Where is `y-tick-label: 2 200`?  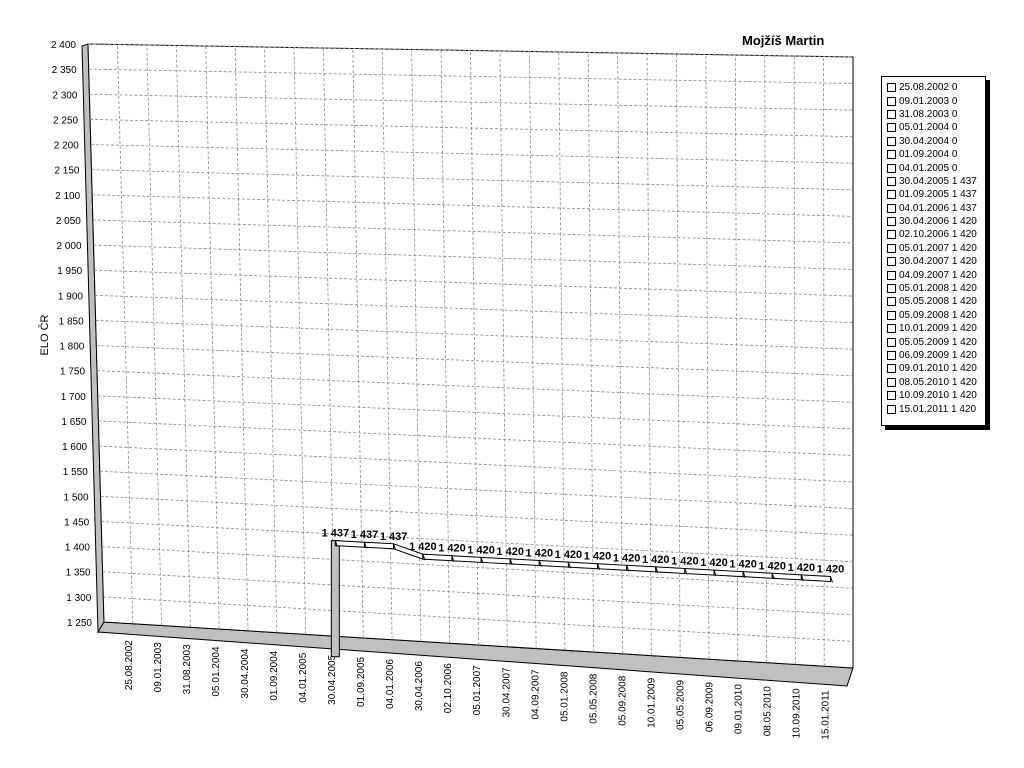 y-tick-label: 2 200 is located at coordinates (66, 146).